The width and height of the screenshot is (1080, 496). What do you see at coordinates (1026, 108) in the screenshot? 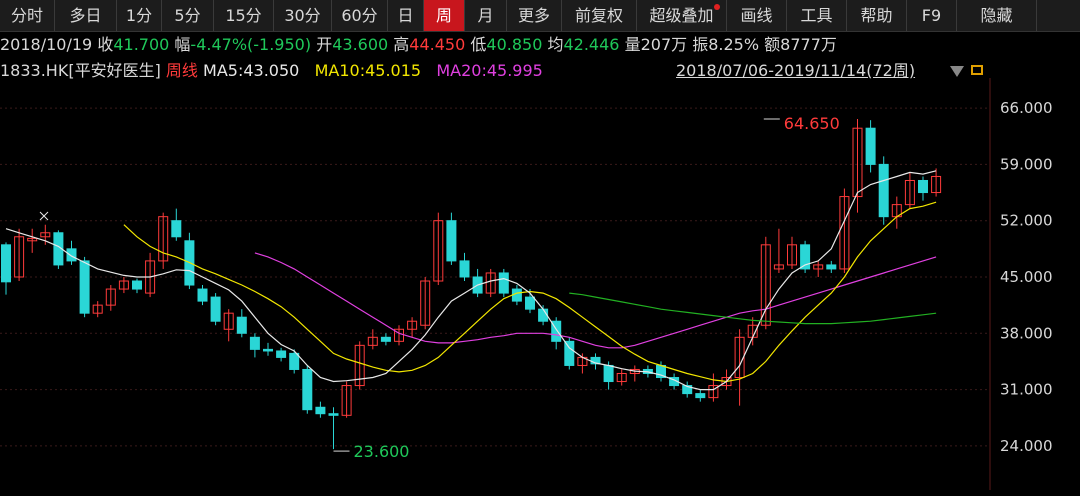
I see `y-tick-label: 66.000` at bounding box center [1026, 108].